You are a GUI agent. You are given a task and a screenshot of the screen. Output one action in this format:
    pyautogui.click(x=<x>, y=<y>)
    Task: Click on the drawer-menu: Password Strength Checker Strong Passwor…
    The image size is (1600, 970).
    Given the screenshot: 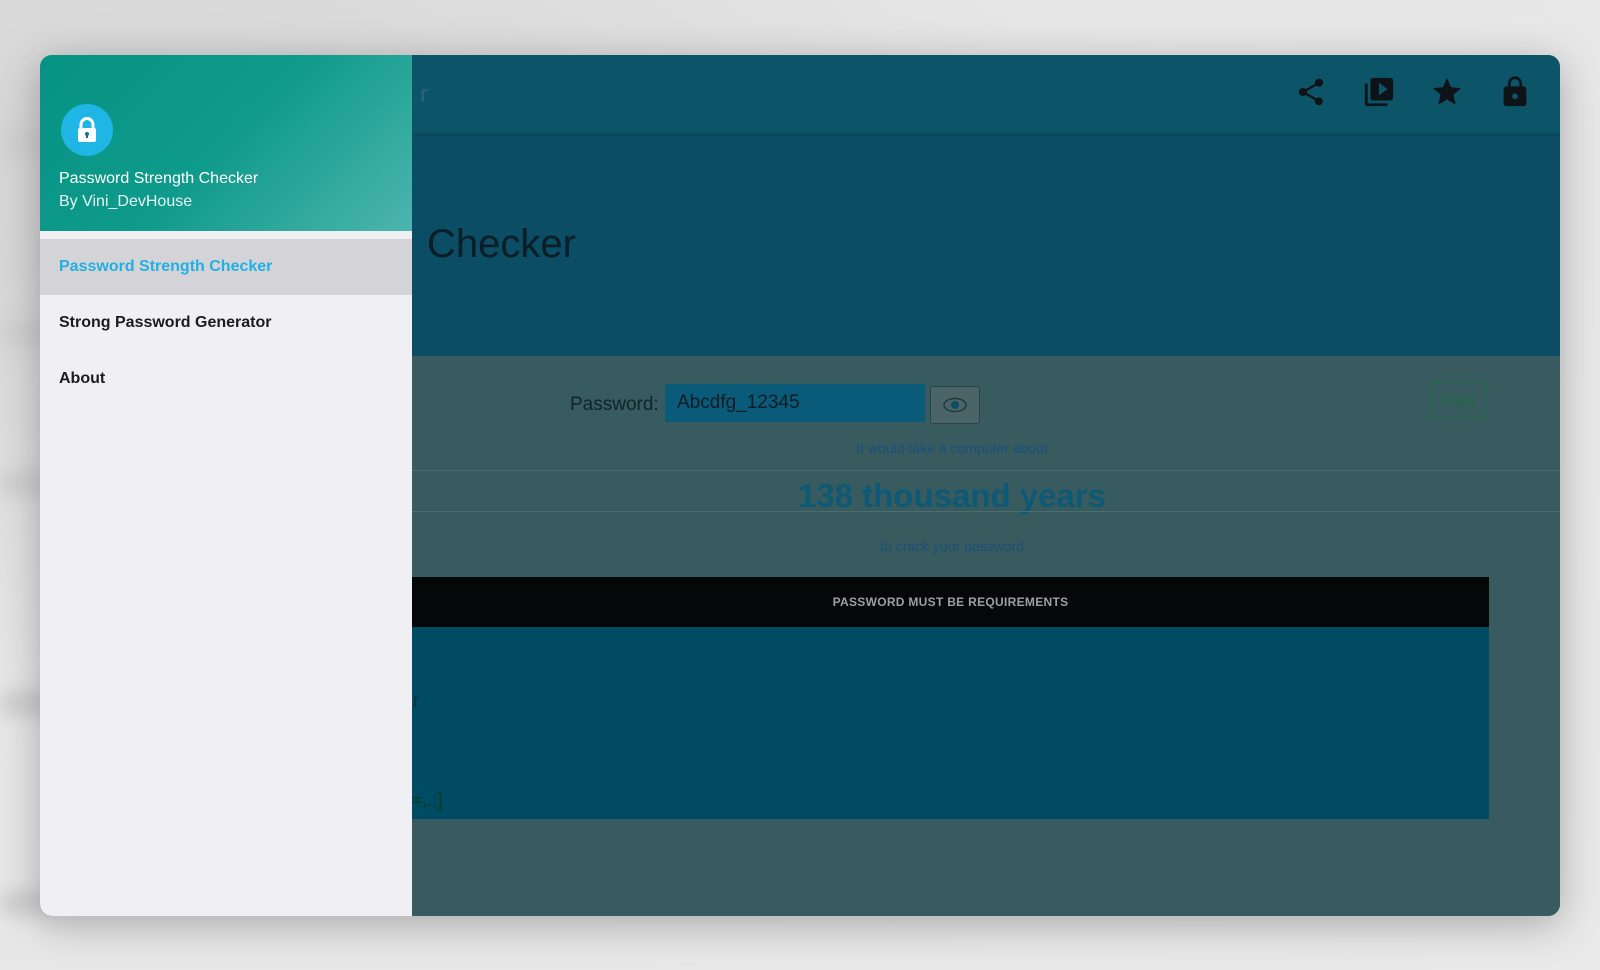 What is the action you would take?
    pyautogui.click(x=226, y=323)
    